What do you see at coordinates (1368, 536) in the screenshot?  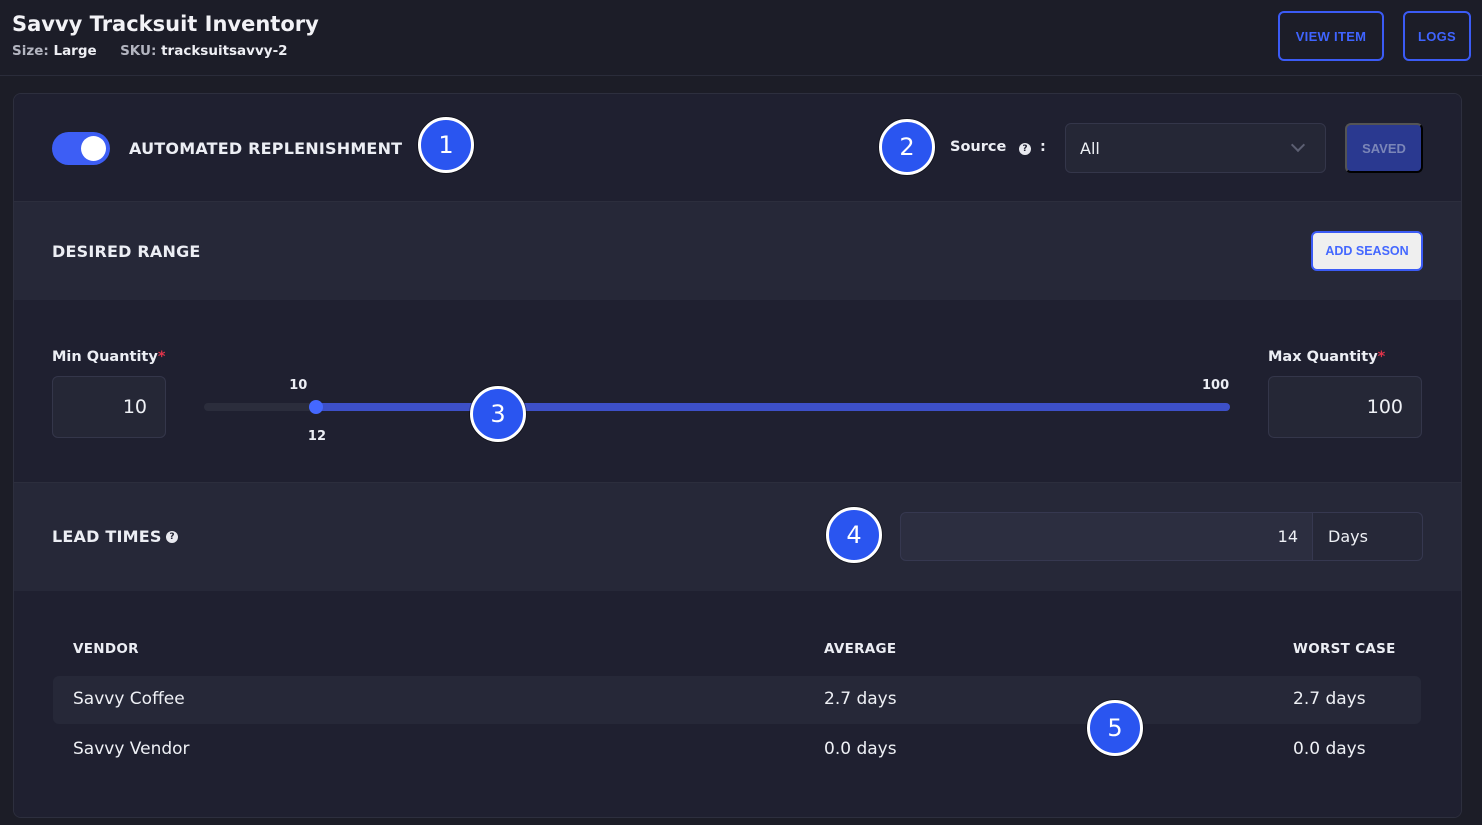 I see `lead-time-unit: Days` at bounding box center [1368, 536].